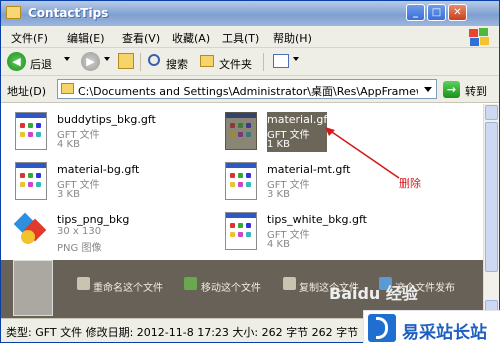 The height and width of the screenshot is (343, 500). Describe the element at coordinates (90, 61) in the screenshot. I see `forward-arrow-icon: ▶` at that location.